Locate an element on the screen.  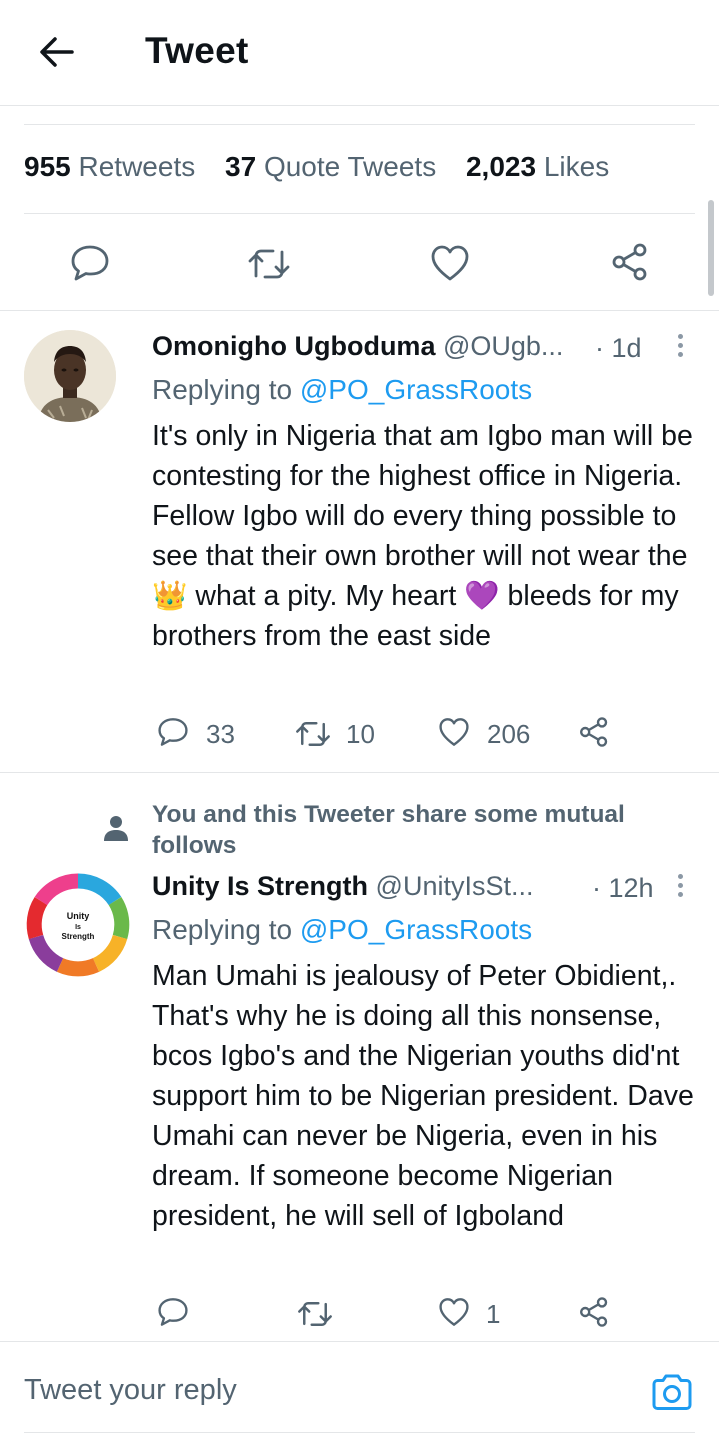
avatar: Unity Is Strength is located at coordinates (78, 925).